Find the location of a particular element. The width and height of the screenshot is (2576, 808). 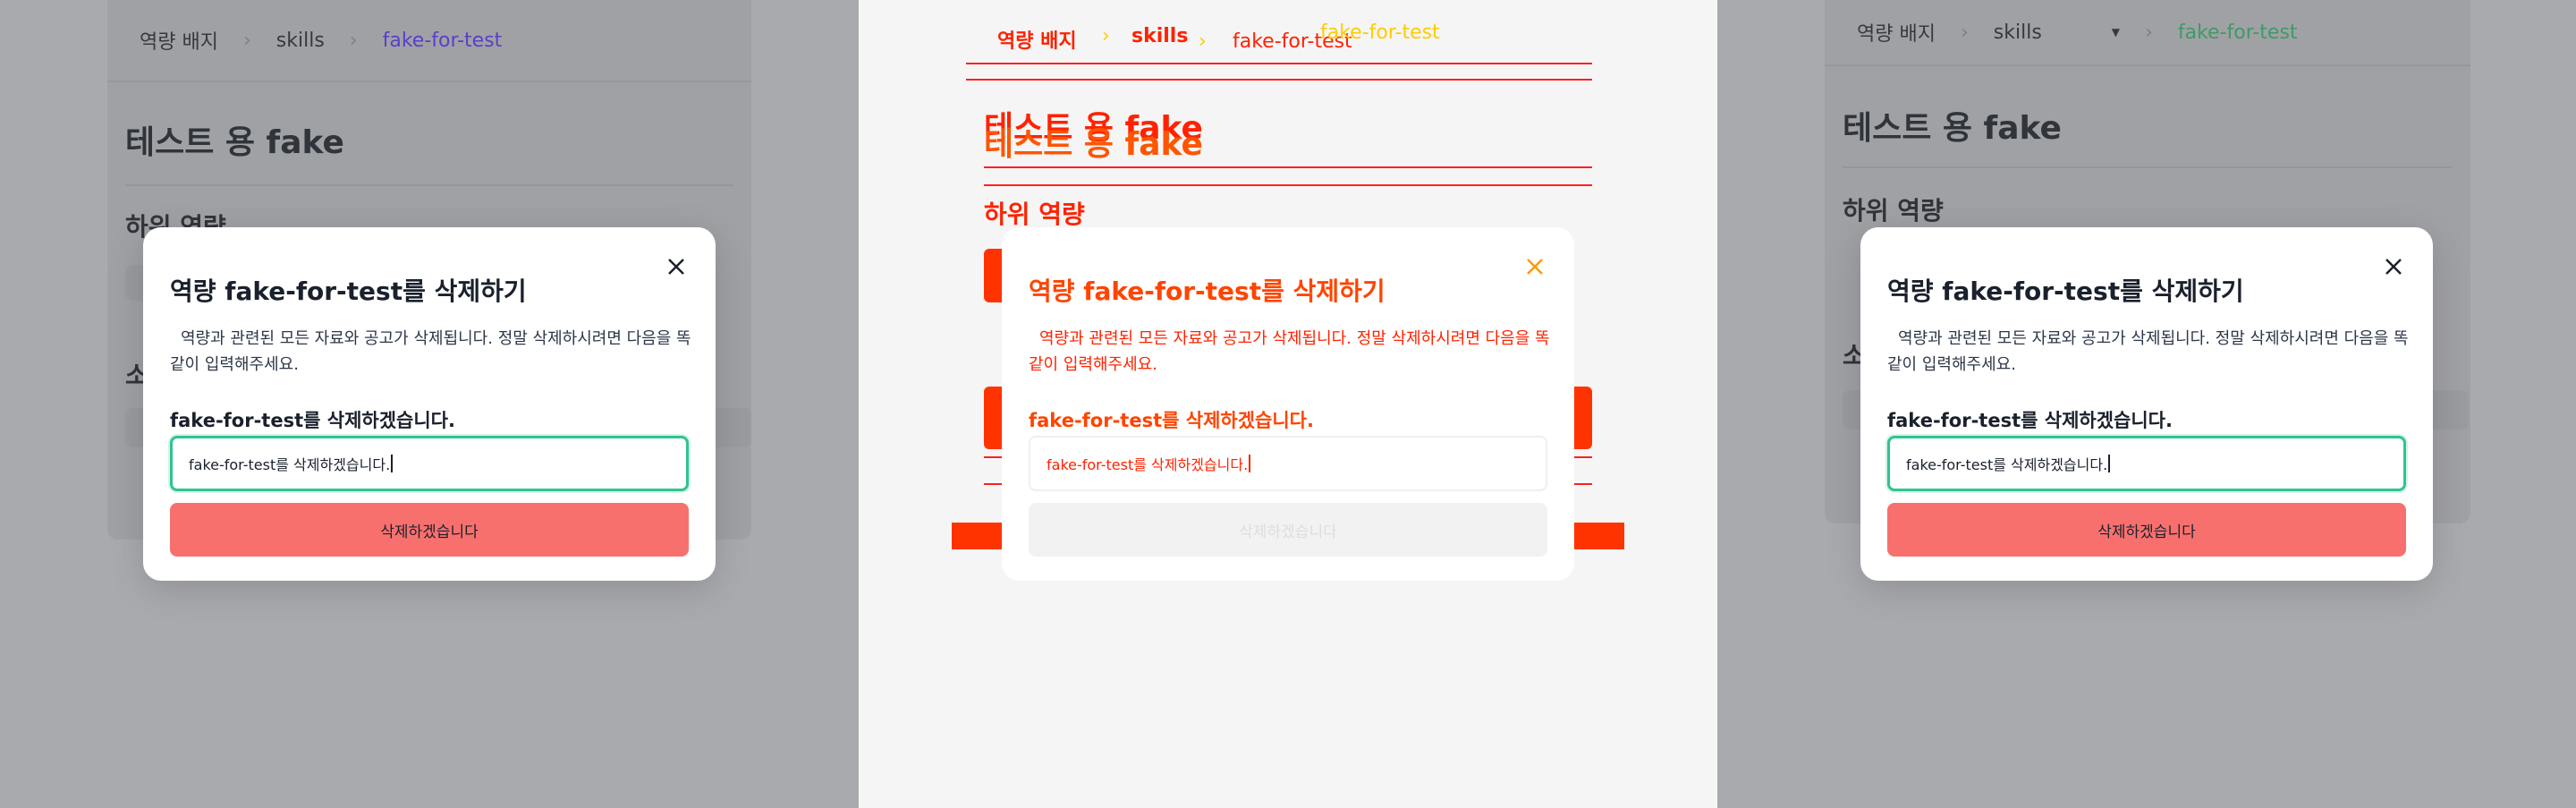

diff-breadcrumb-mid: skills is located at coordinates (1160, 36).